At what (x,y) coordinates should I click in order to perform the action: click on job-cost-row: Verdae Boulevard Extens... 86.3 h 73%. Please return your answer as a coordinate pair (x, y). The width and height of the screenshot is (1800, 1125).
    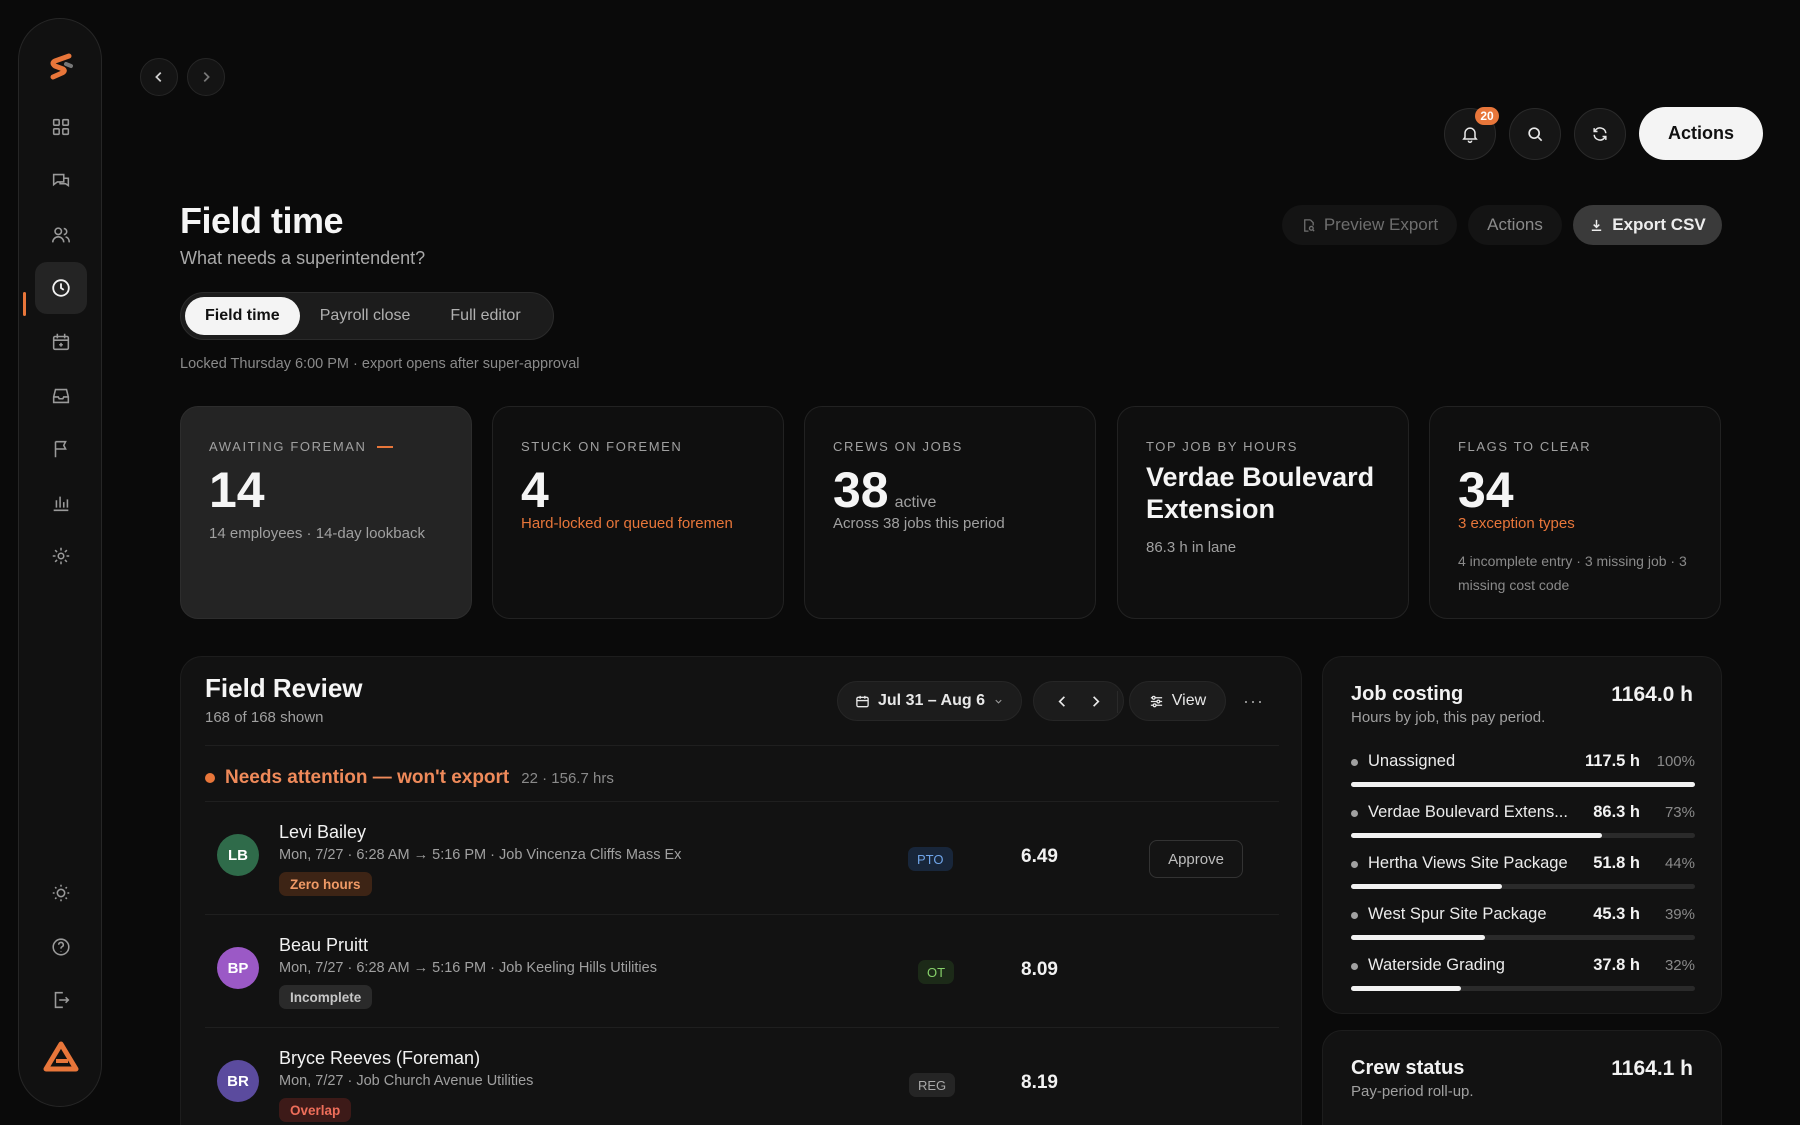
    Looking at the image, I should click on (1523, 820).